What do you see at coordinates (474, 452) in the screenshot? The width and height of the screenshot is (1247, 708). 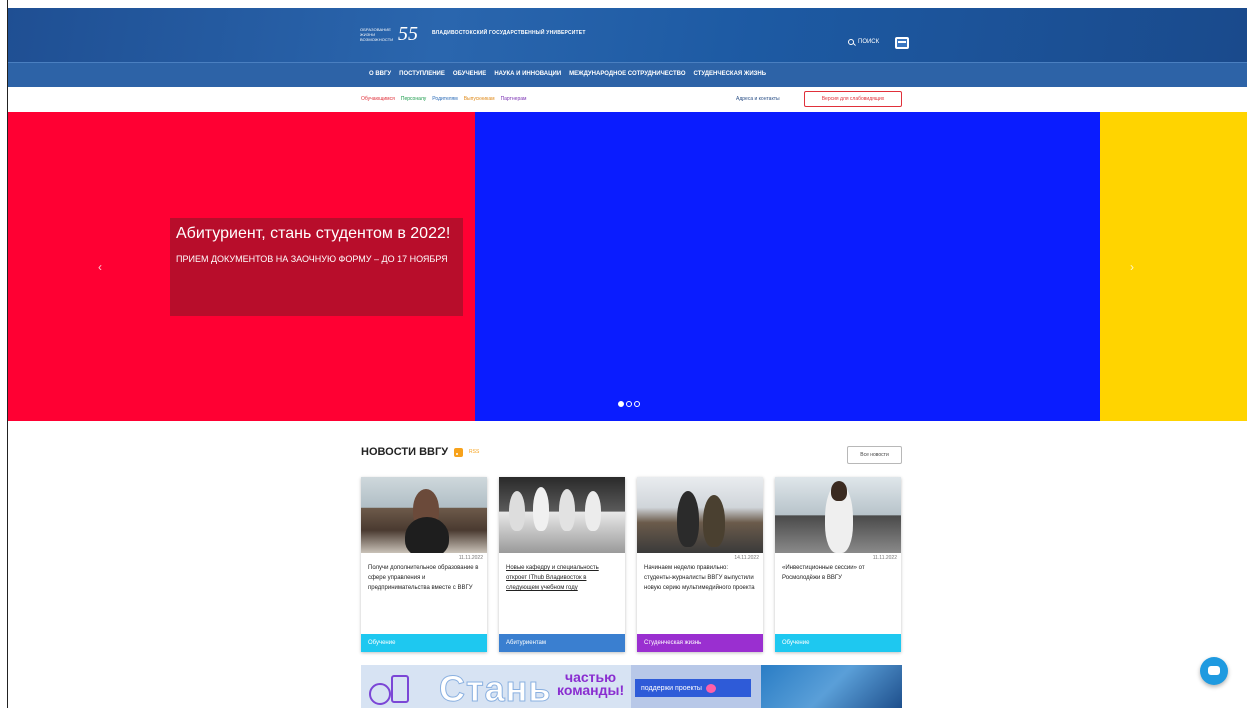 I see `rss-label: RSS` at bounding box center [474, 452].